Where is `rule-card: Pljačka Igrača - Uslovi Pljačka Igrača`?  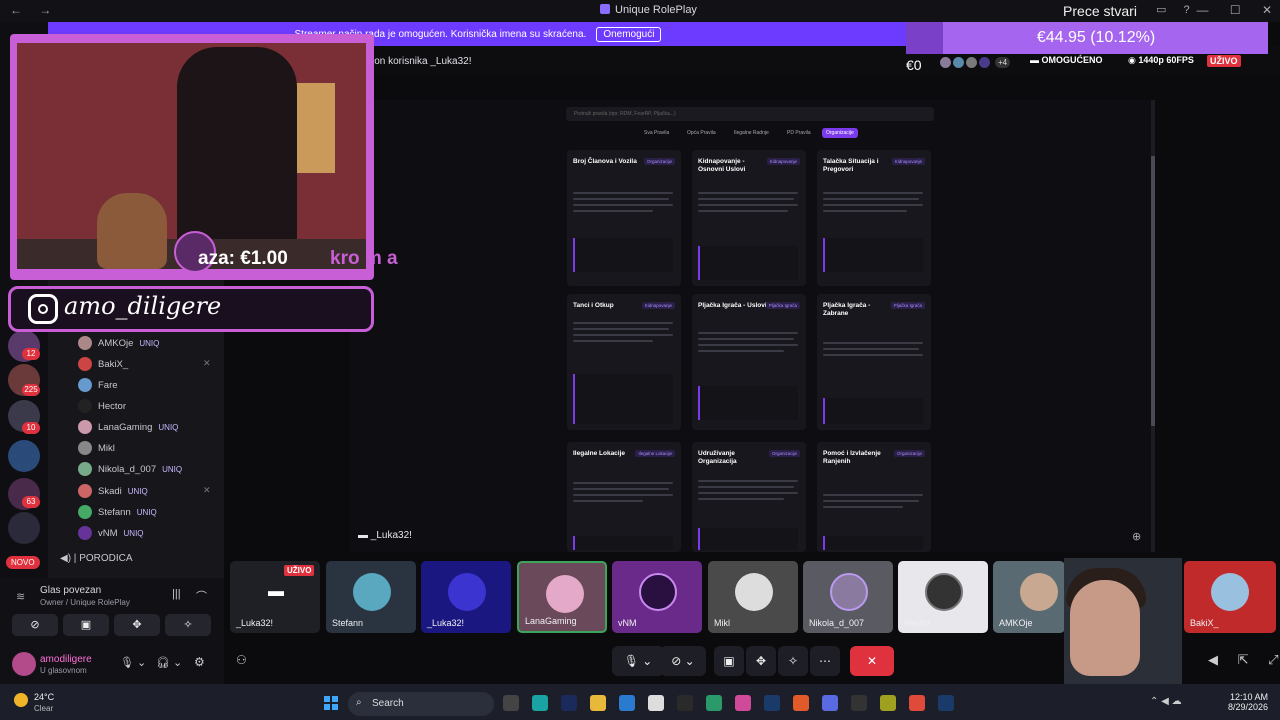 rule-card: Pljačka Igrača - Uslovi Pljačka Igrača is located at coordinates (749, 362).